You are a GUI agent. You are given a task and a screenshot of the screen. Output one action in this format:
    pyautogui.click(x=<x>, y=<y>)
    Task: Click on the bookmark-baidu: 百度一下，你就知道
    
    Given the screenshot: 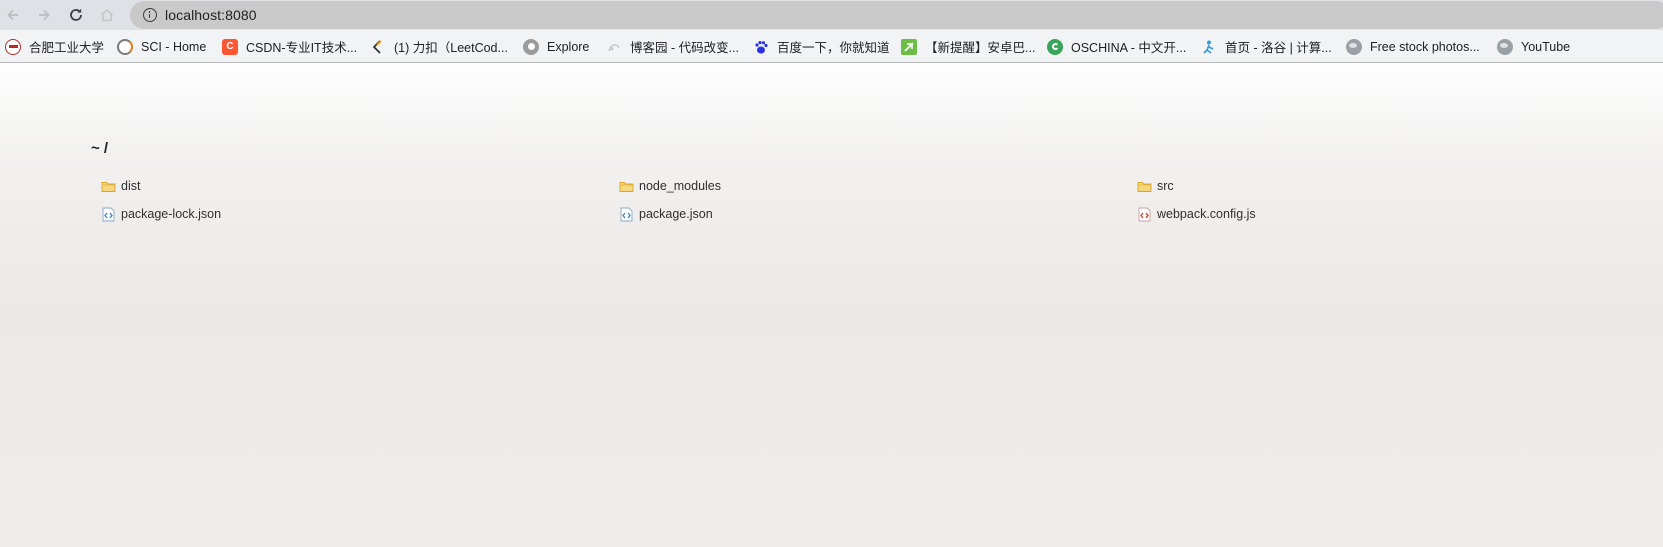 What is the action you would take?
    pyautogui.click(x=821, y=46)
    